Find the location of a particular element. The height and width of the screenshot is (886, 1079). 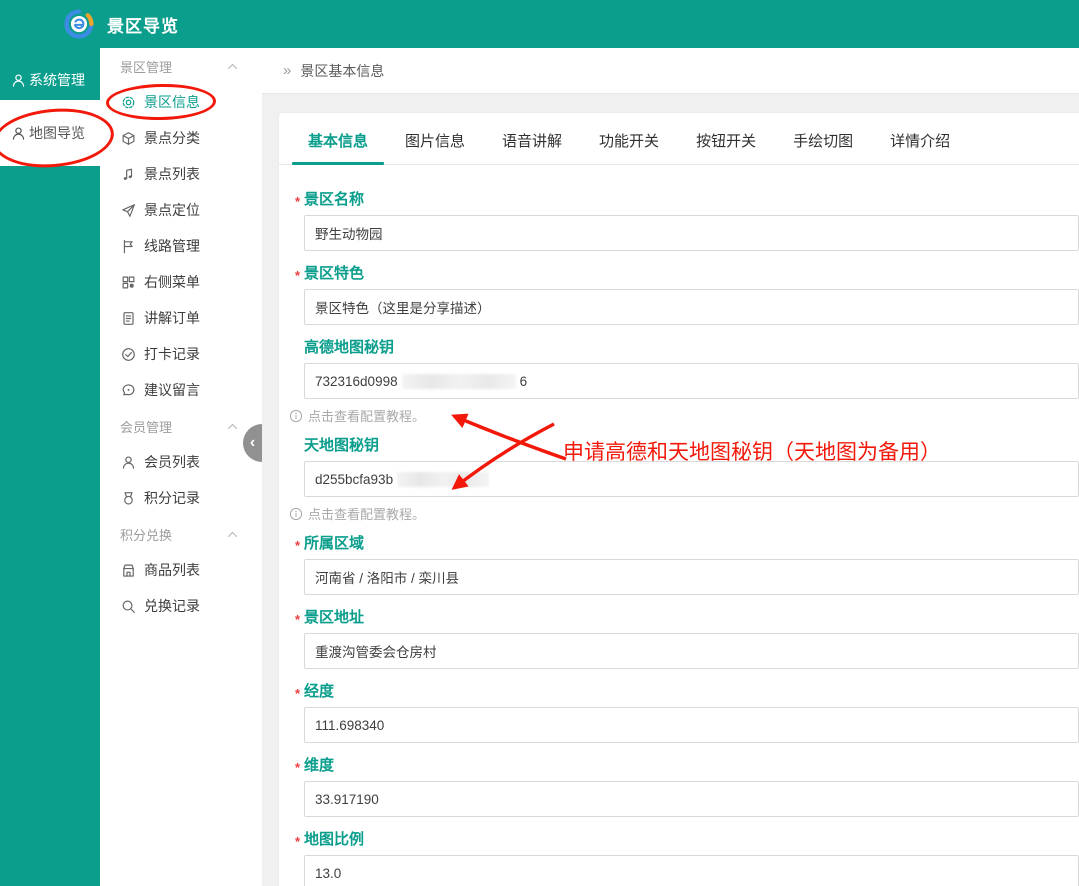

sidebar-item-label: 打卡记录 is located at coordinates (172, 354).